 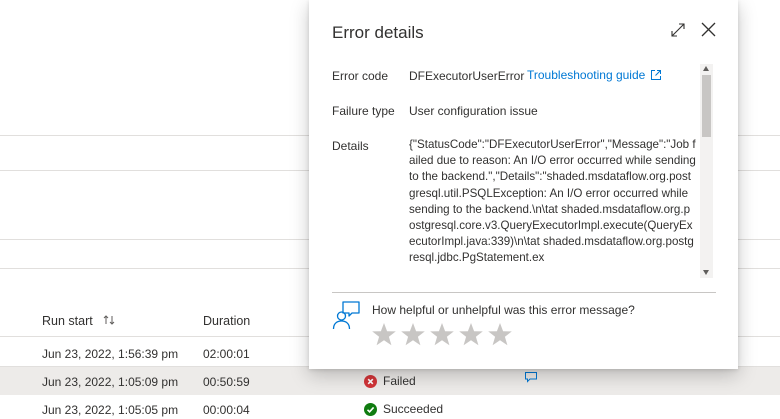 What do you see at coordinates (226, 321) in the screenshot?
I see `column-header-duration: Duration` at bounding box center [226, 321].